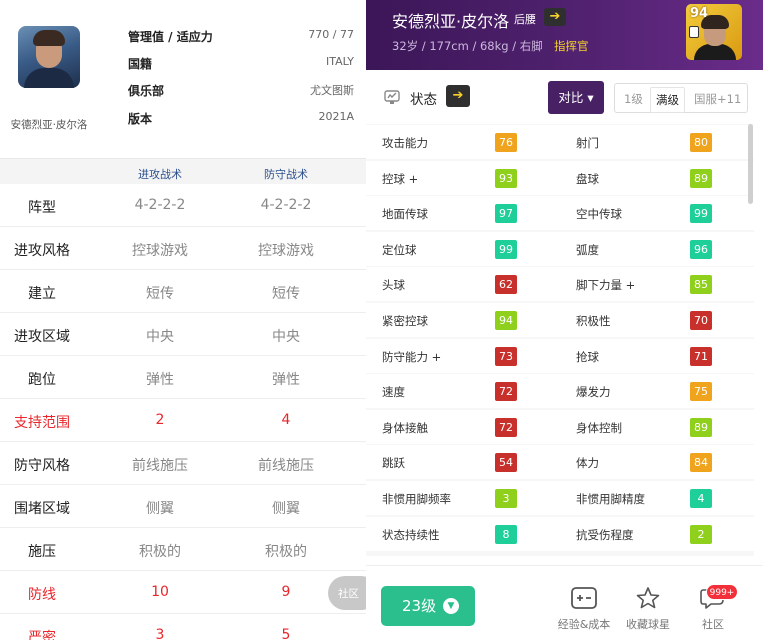  What do you see at coordinates (587, 249) in the screenshot?
I see `stat-name: 弧度` at bounding box center [587, 249].